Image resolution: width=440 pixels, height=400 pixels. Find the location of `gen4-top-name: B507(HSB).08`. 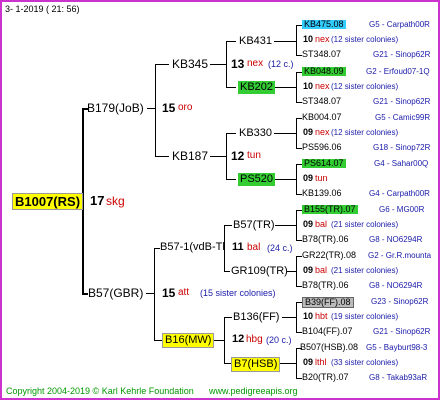

gen4-top-name: B507(HSB).08 is located at coordinates (329, 347).